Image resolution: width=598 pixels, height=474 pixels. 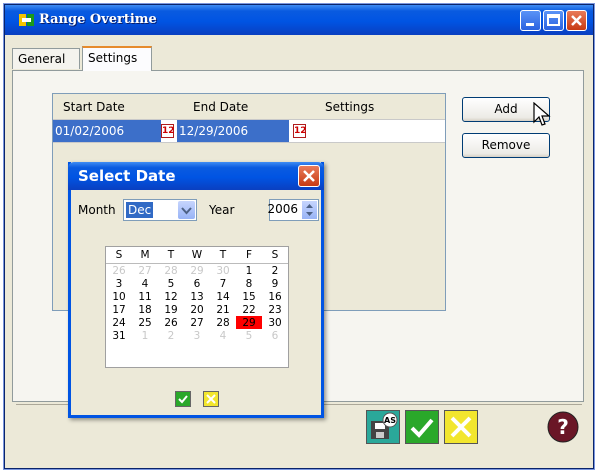 What do you see at coordinates (119, 335) in the screenshot?
I see `calendar-day: 31` at bounding box center [119, 335].